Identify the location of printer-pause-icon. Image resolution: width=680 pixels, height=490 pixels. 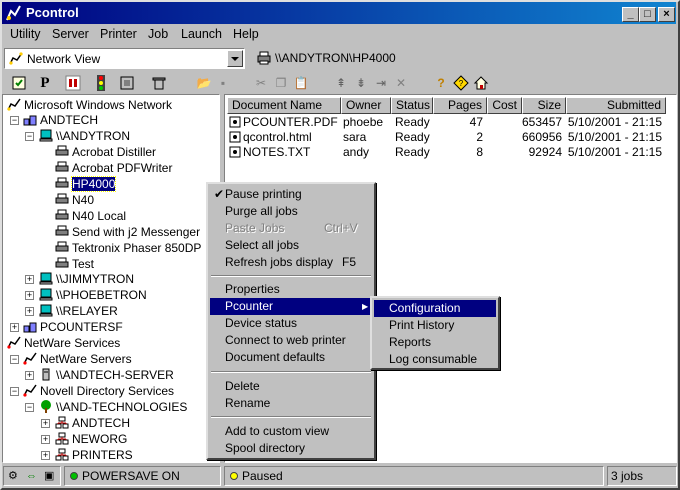
(73, 83).